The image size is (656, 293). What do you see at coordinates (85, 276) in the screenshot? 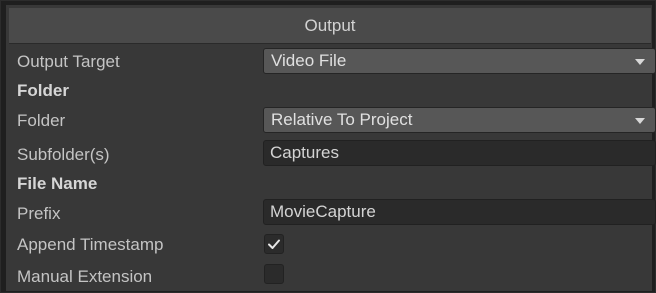
I see `manual-extension-label: Manual Extension` at bounding box center [85, 276].